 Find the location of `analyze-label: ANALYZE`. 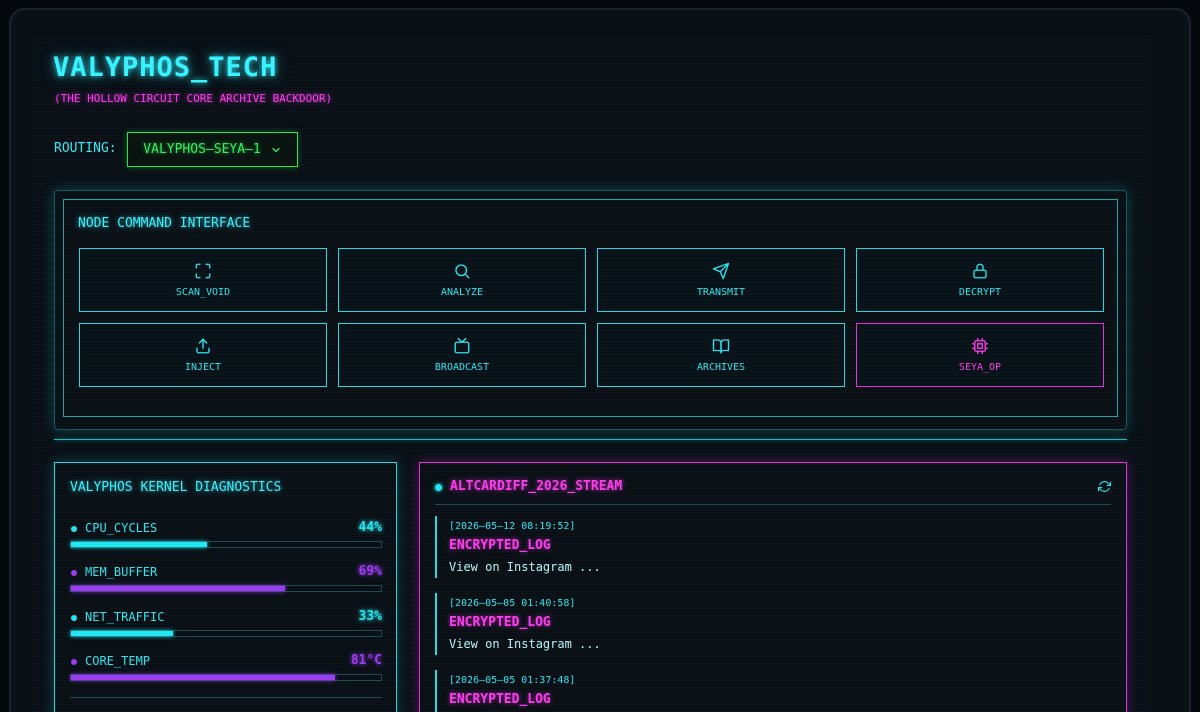

analyze-label: ANALYZE is located at coordinates (462, 292).